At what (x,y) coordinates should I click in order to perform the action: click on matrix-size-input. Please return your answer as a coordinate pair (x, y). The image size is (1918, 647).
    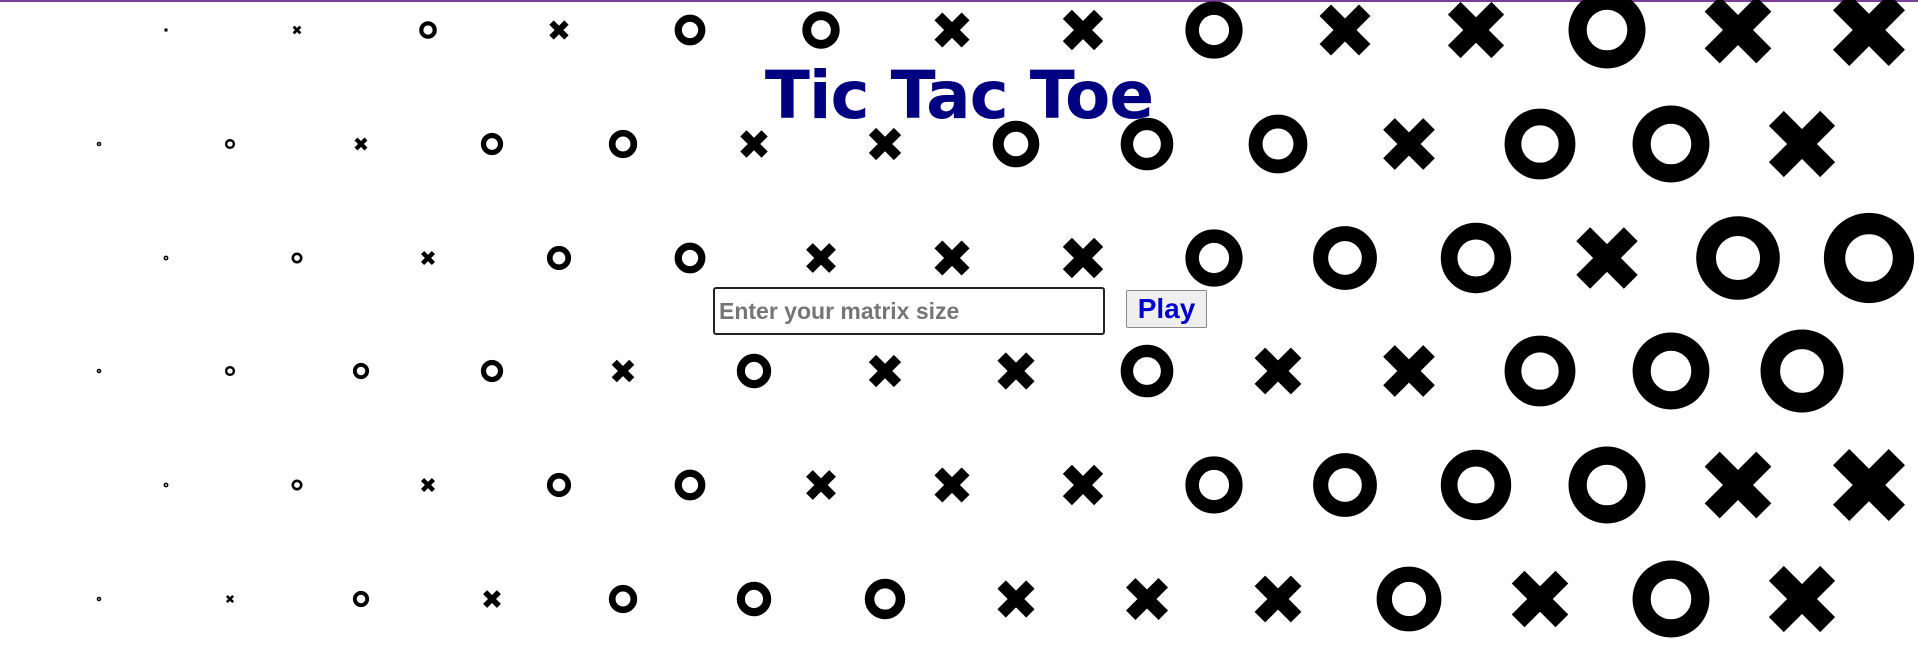
    Looking at the image, I should click on (909, 311).